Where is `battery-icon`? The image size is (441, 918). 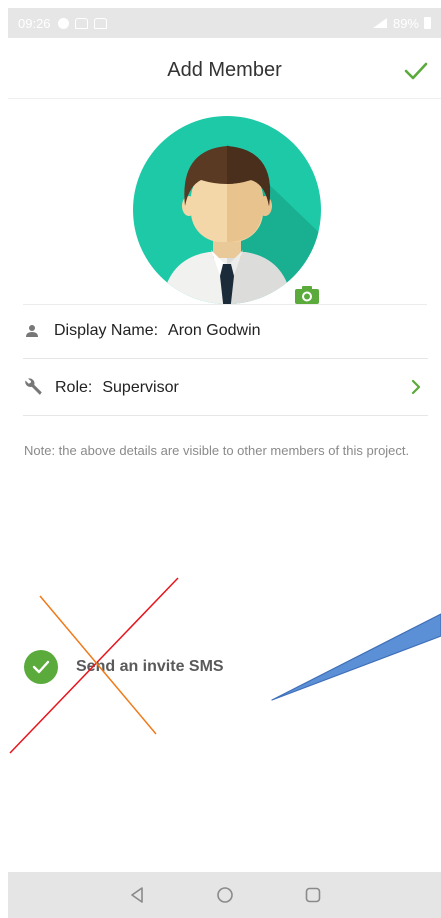 battery-icon is located at coordinates (427, 23).